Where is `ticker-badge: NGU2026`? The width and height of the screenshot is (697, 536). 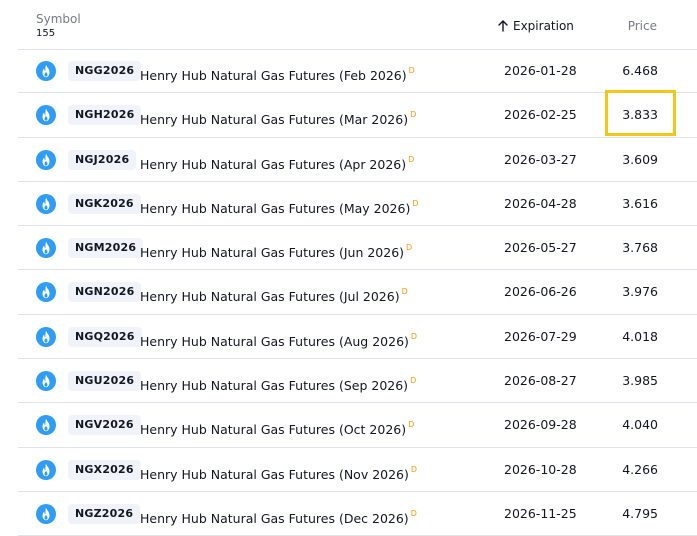 ticker-badge: NGU2026 is located at coordinates (105, 381).